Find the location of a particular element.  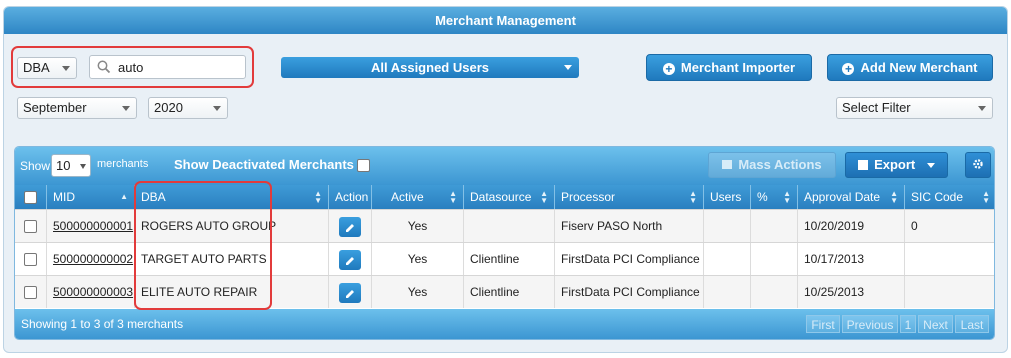

show-deactivated-label: Show Deactivated Merchants is located at coordinates (264, 164).